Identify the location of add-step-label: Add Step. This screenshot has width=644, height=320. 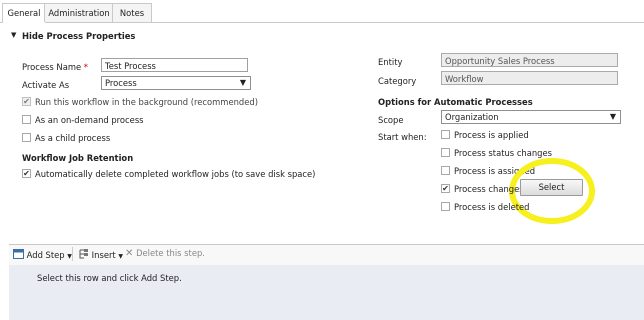
(45, 255).